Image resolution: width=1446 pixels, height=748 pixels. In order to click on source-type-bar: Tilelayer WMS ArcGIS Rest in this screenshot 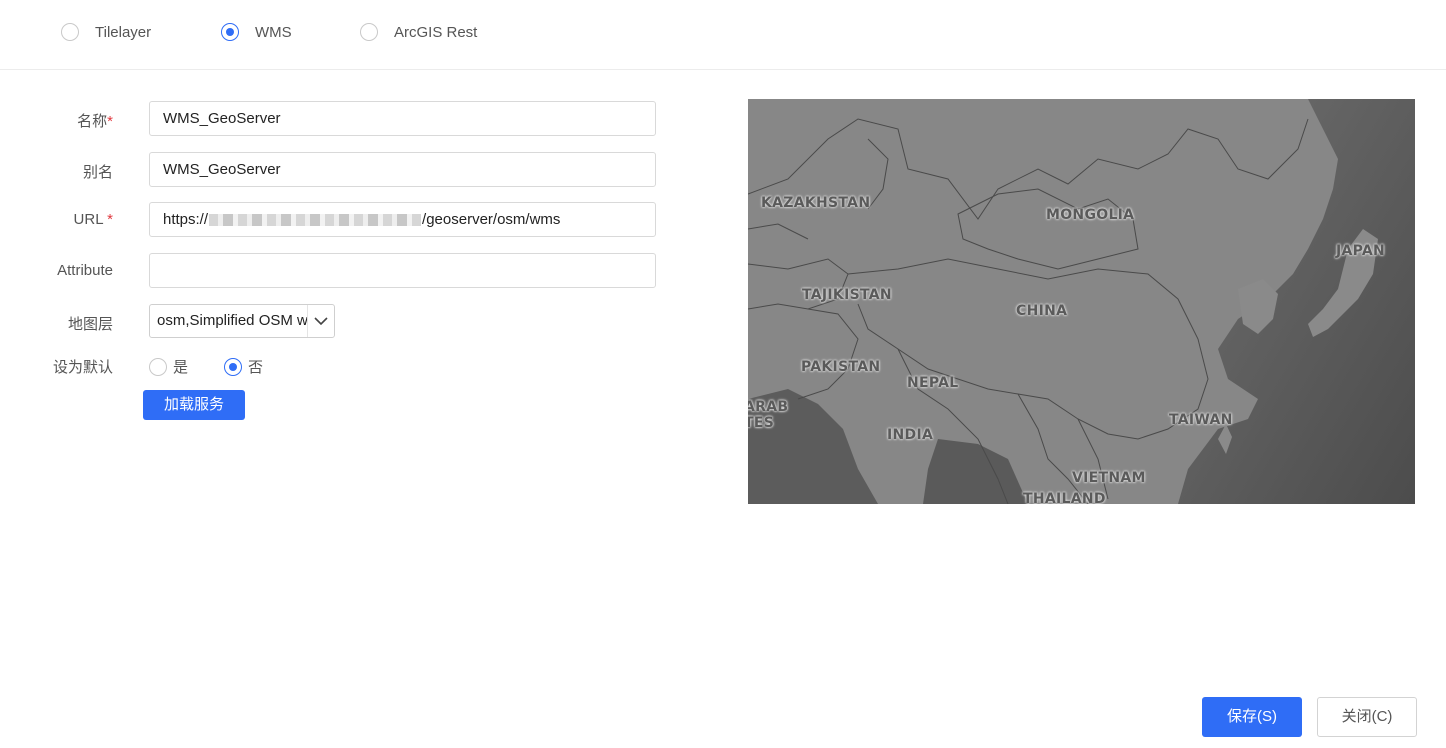, I will do `click(723, 35)`.